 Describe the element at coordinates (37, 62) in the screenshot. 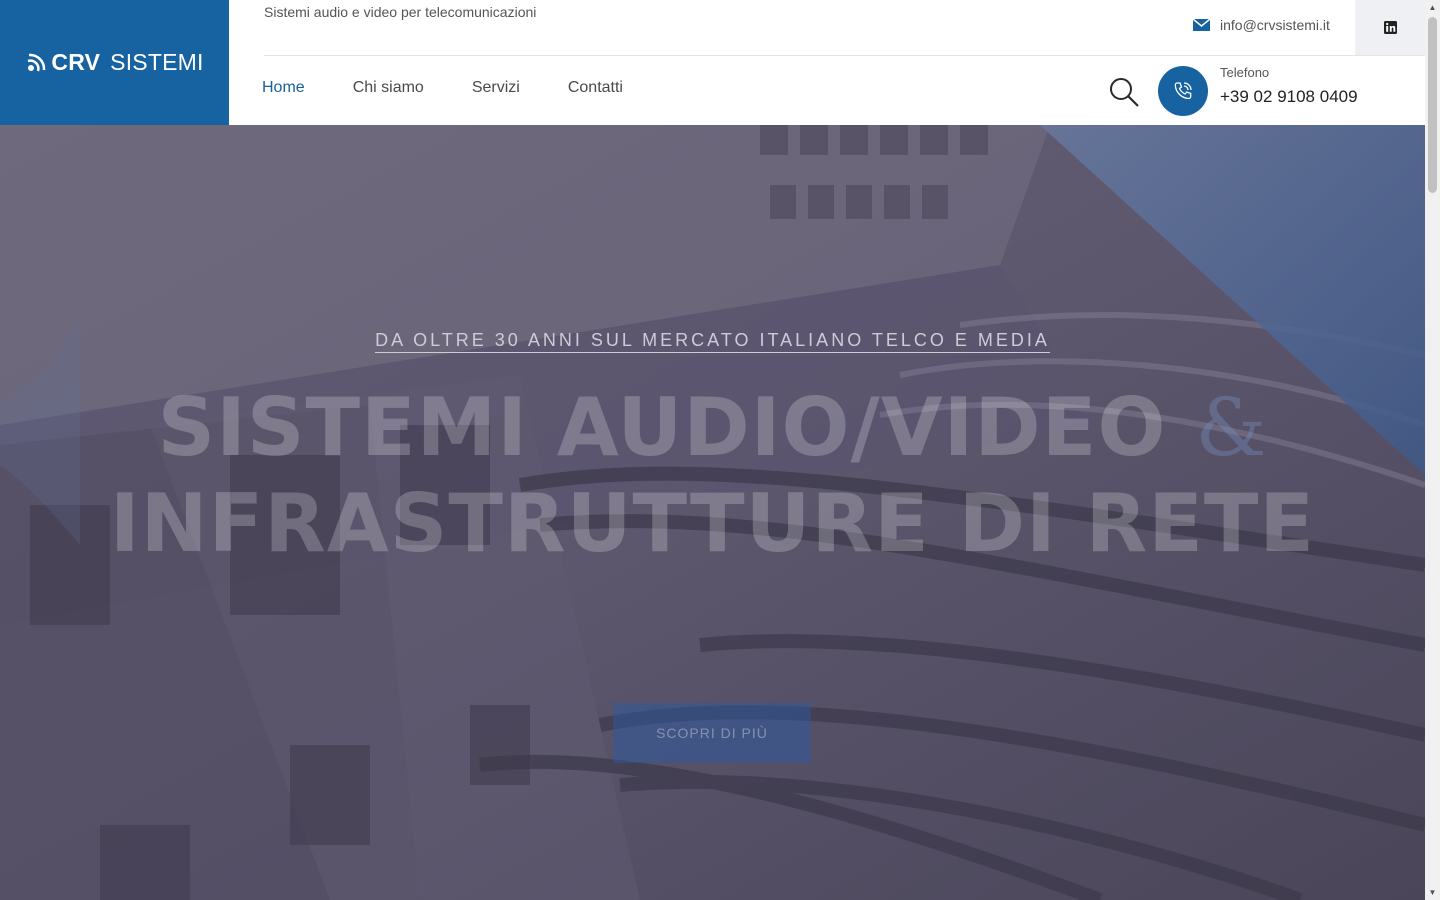

I see `signal-waves-icon` at that location.